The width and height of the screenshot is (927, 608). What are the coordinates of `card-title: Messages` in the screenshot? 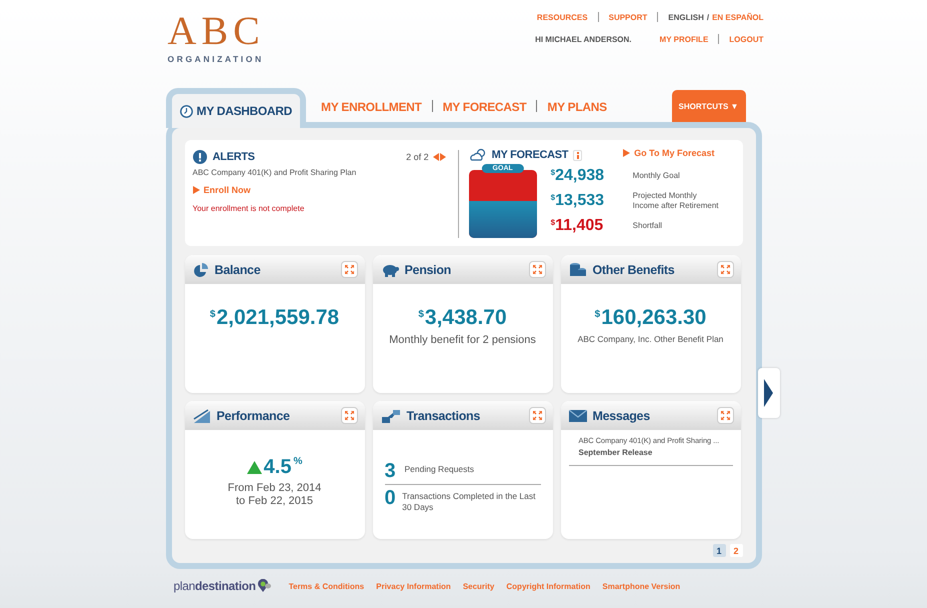 It's located at (621, 415).